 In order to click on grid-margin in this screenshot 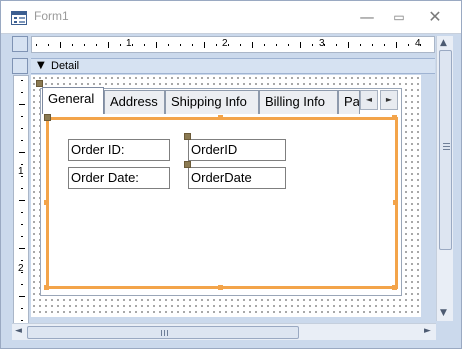, I will do `click(428, 196)`.